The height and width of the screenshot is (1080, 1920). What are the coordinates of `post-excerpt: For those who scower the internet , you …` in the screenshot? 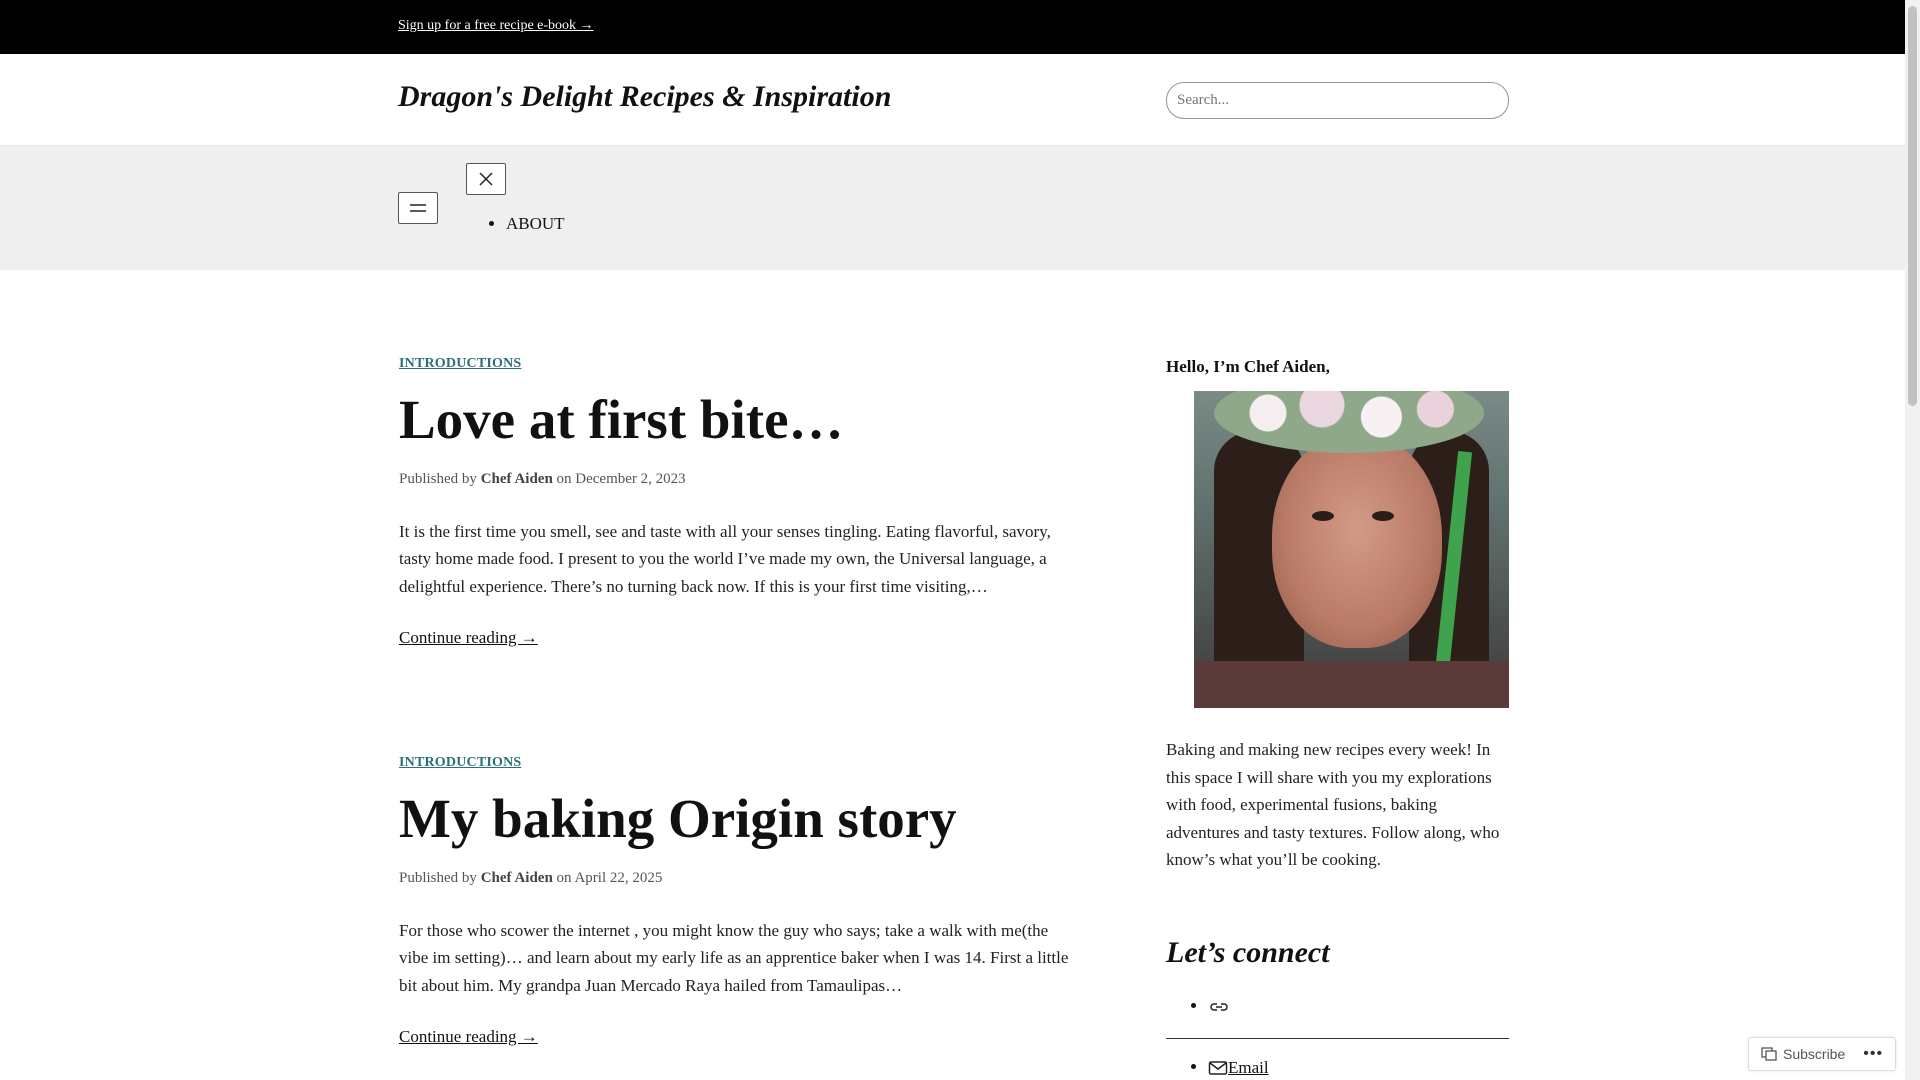 It's located at (734, 957).